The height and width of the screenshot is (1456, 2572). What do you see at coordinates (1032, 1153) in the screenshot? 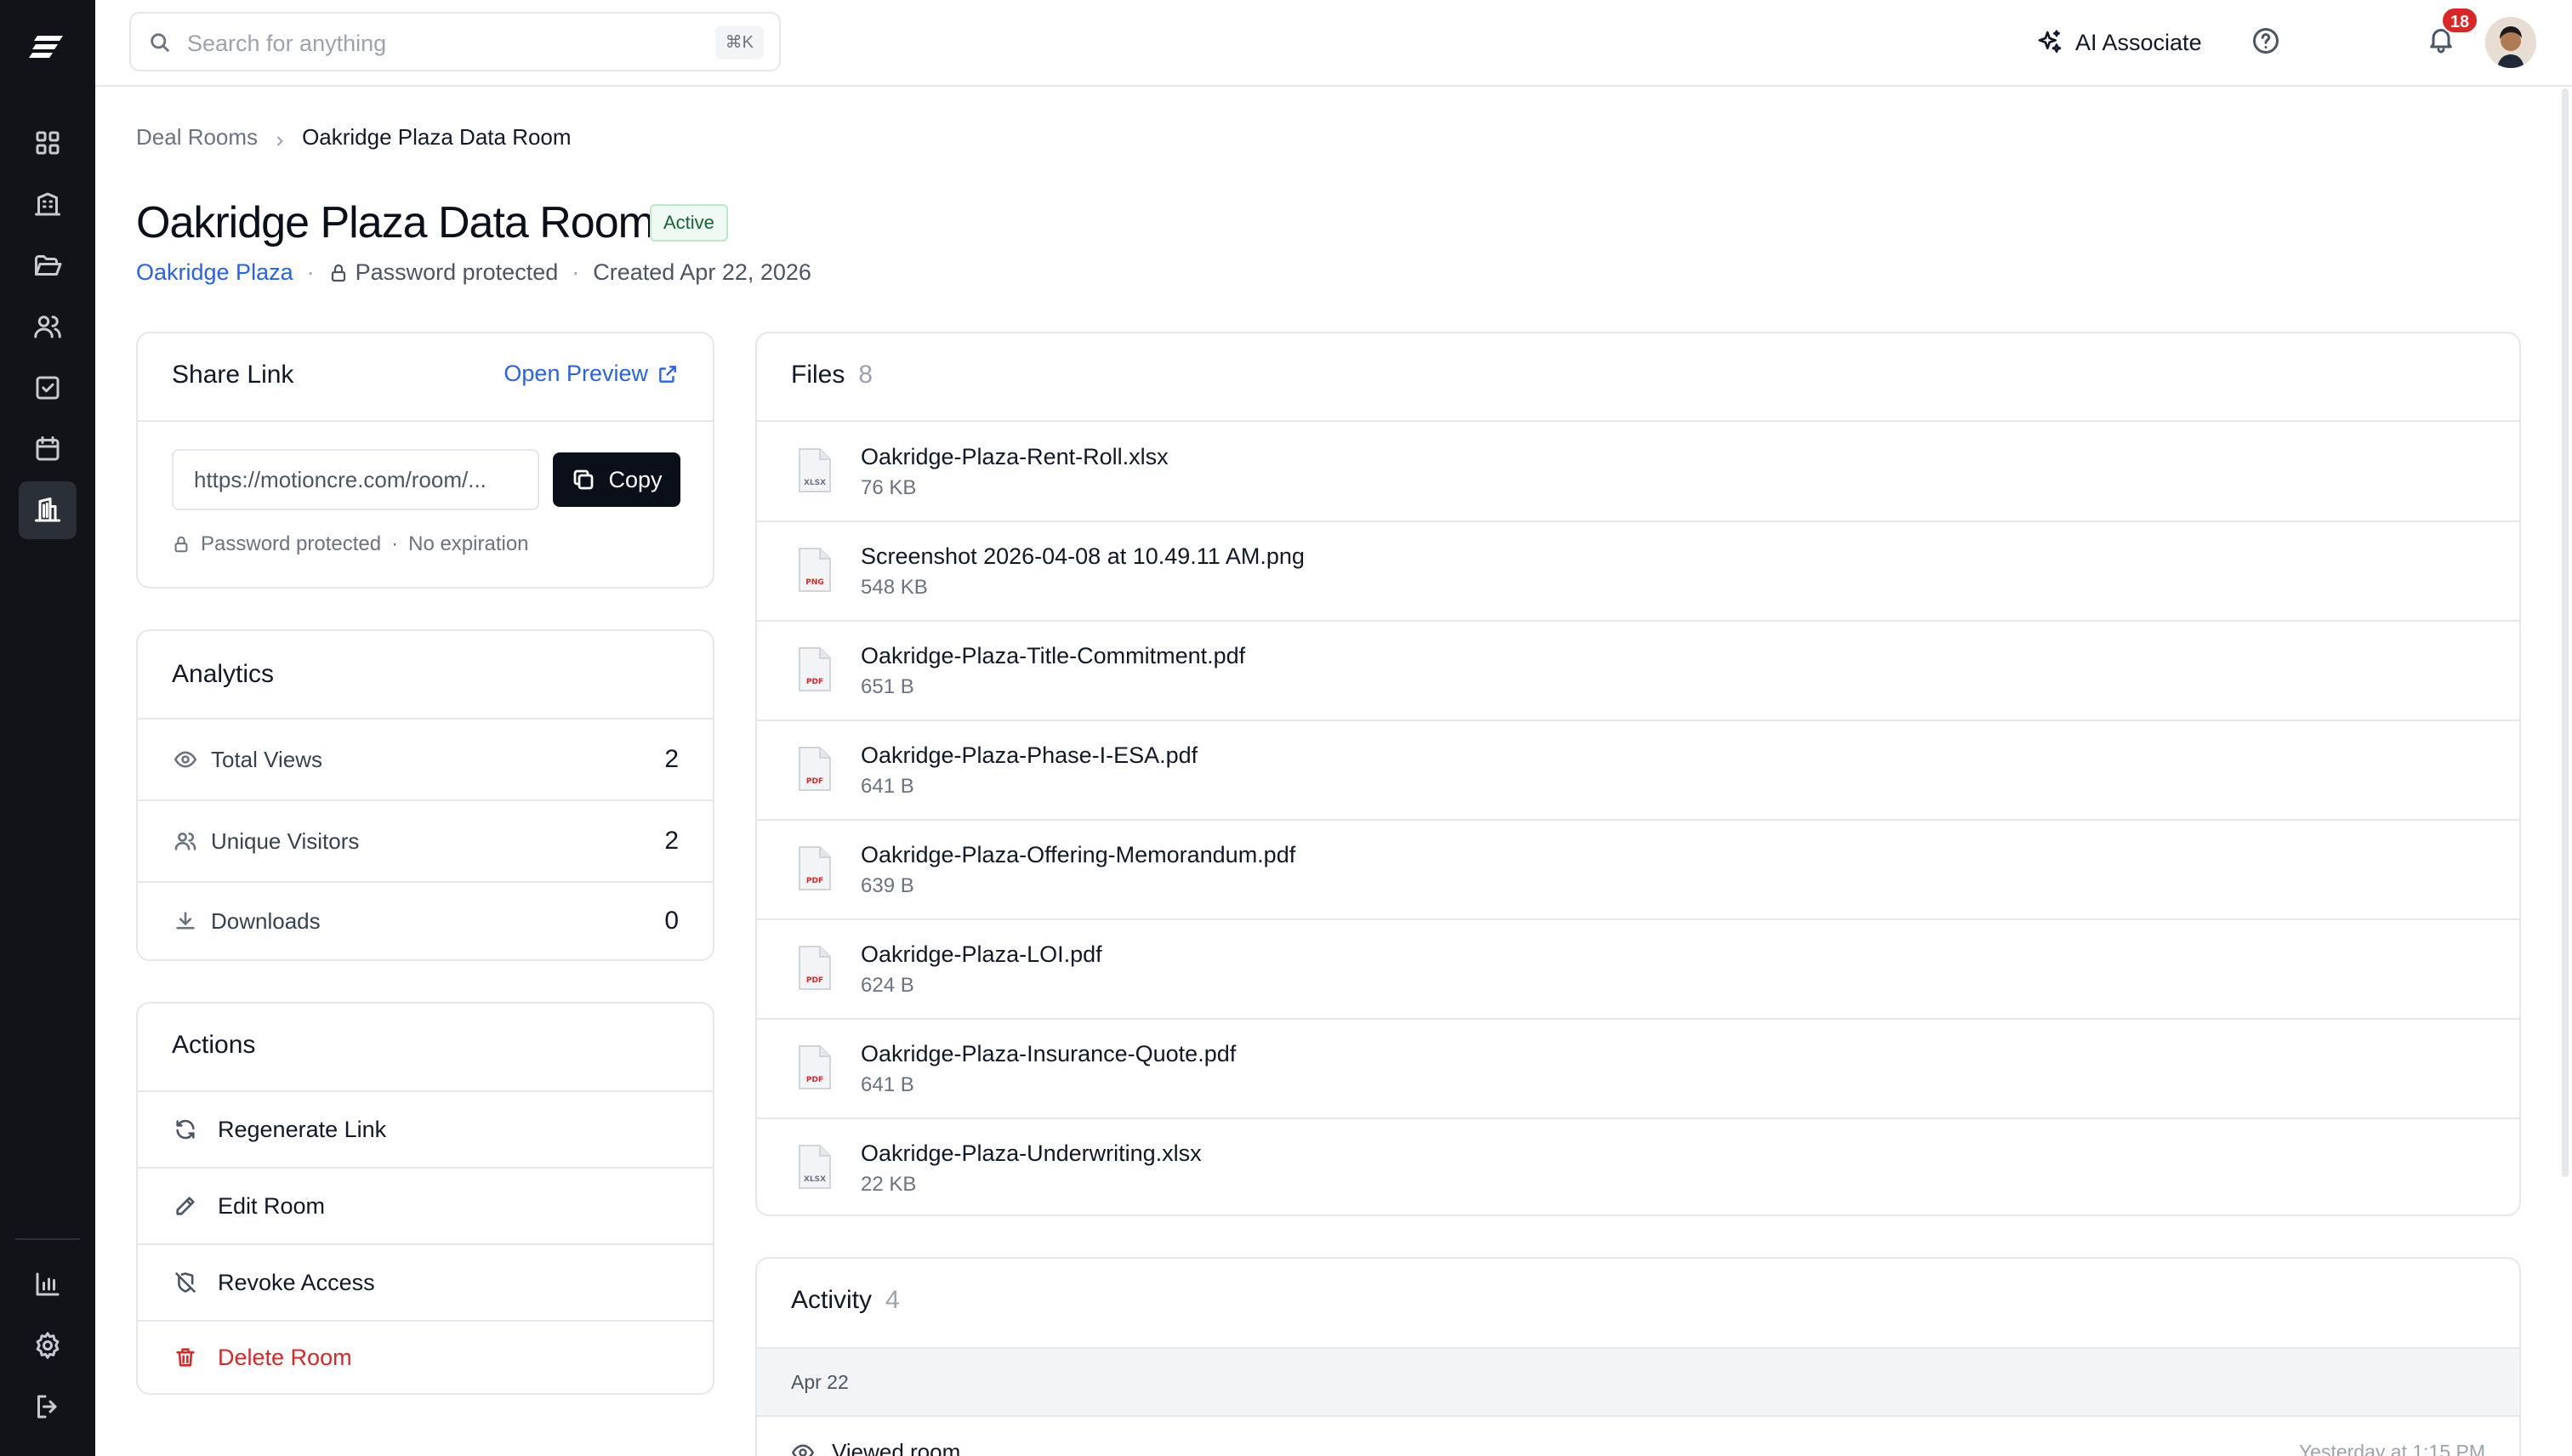
I see `file-name: Oakridge-Plaza-Underwriting.xlsx` at bounding box center [1032, 1153].